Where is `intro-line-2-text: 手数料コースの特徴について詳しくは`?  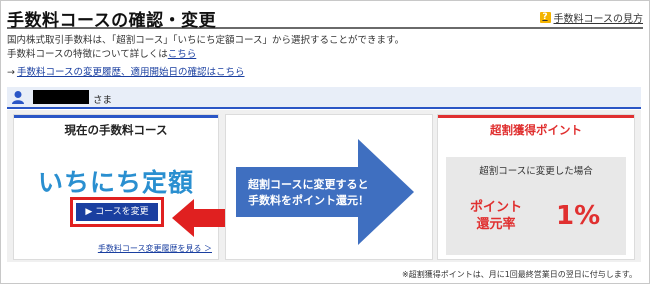
intro-line-2-text: 手数料コースの特徴について詳しくは is located at coordinates (87, 54).